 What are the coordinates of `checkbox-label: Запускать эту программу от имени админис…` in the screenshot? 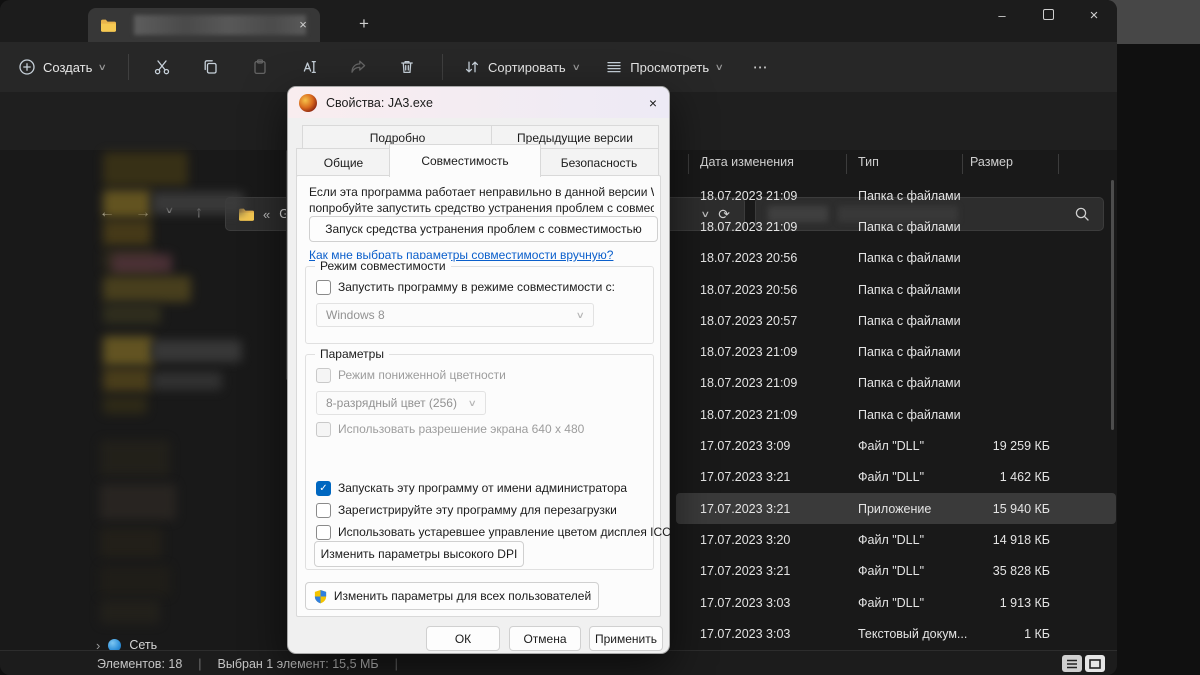 It's located at (483, 488).